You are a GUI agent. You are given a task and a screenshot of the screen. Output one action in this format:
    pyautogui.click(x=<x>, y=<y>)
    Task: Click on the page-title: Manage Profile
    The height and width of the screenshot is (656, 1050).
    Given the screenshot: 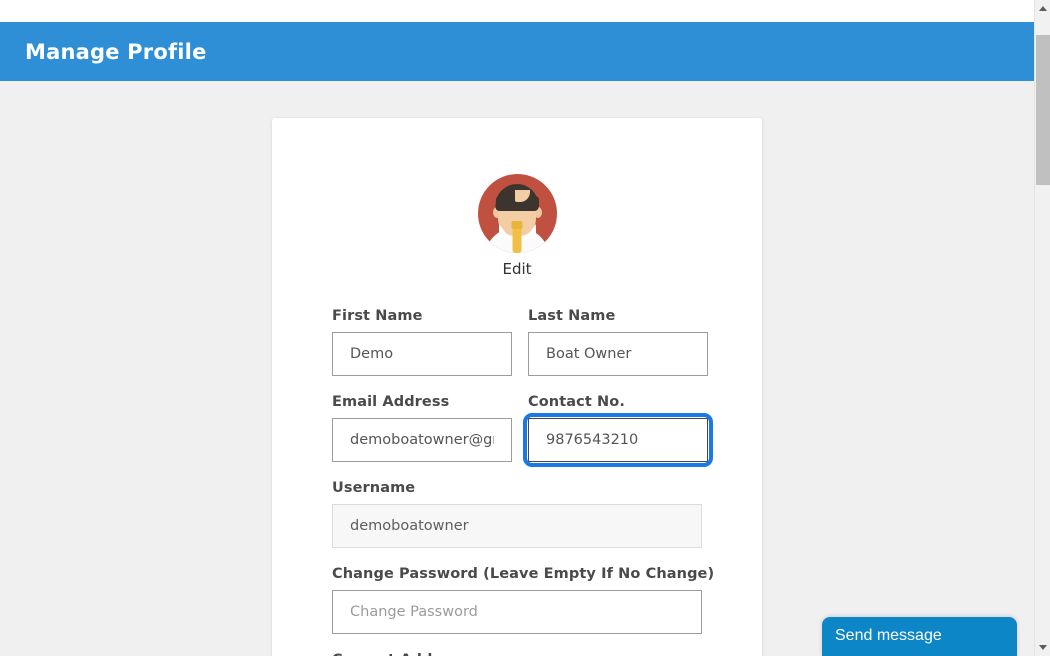 What is the action you would take?
    pyautogui.click(x=116, y=51)
    